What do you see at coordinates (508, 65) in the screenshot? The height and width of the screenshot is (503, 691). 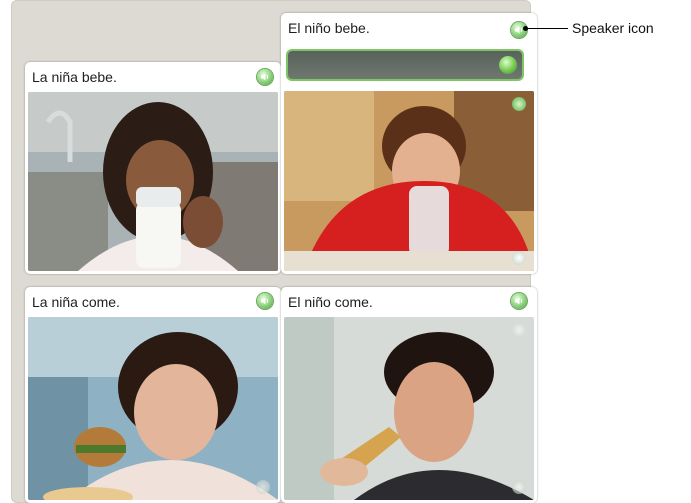 I see `record-icon` at bounding box center [508, 65].